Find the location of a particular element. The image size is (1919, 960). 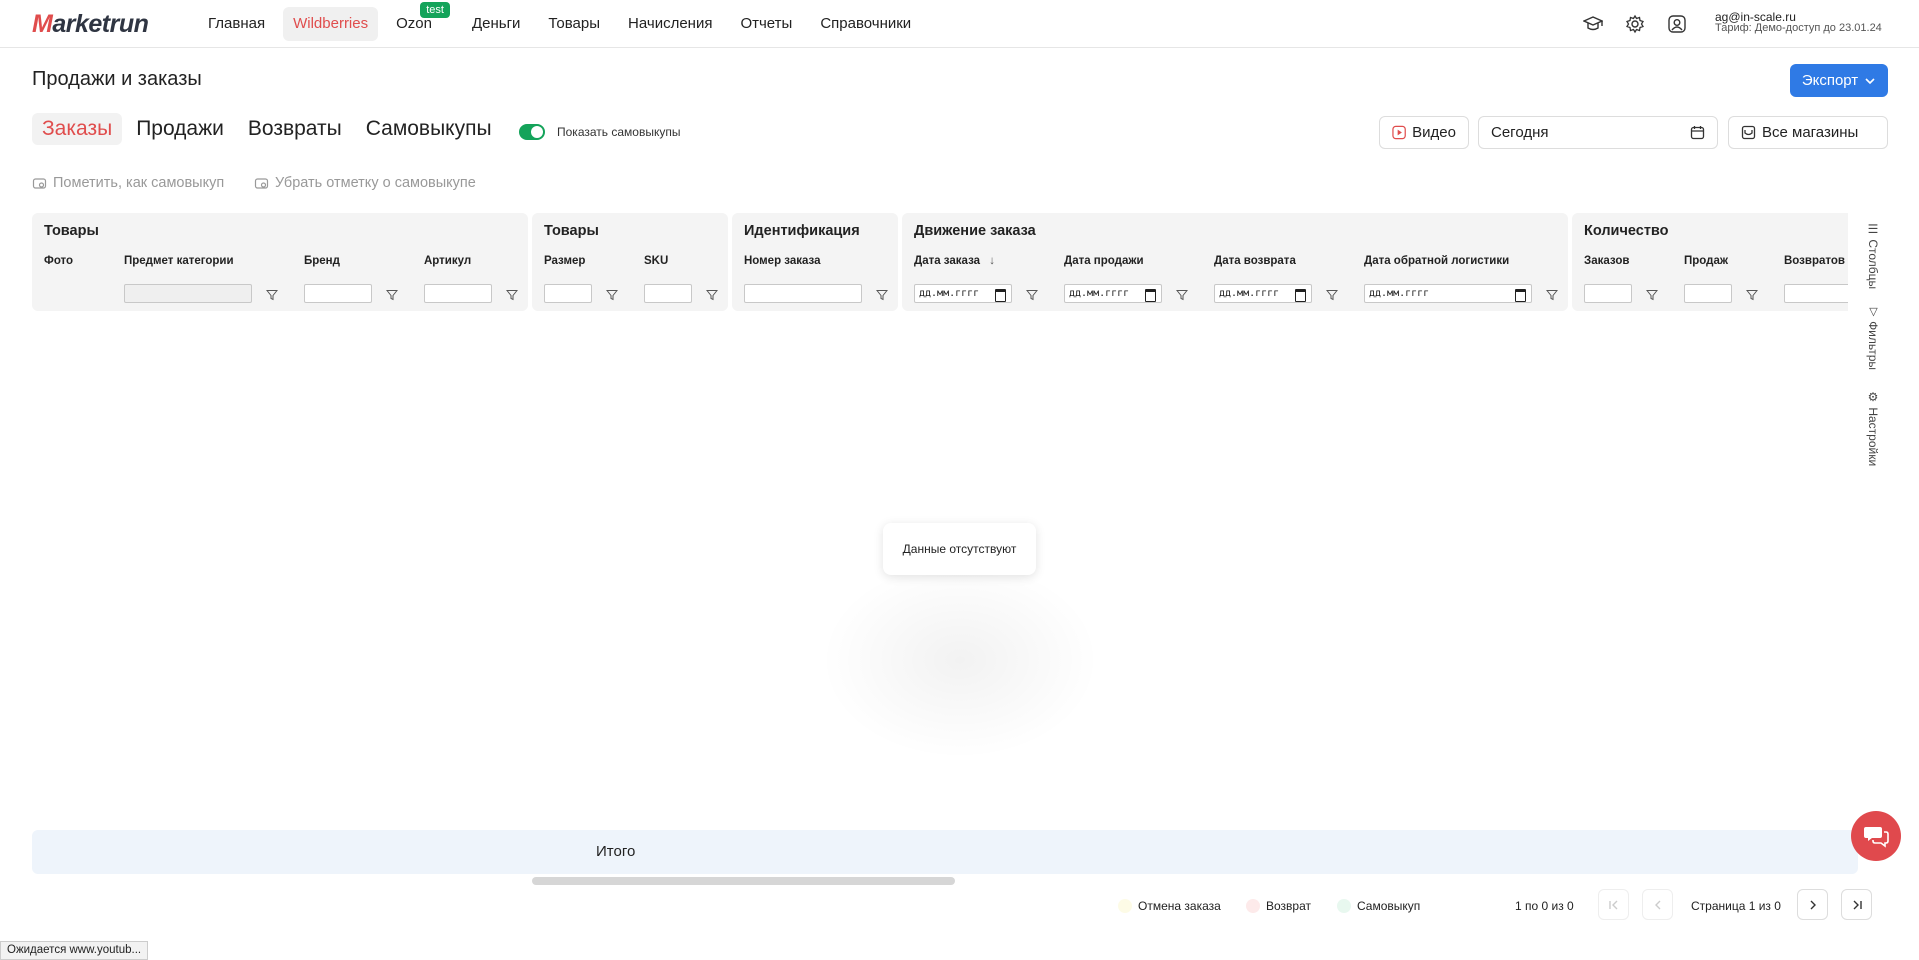

legend-return: Возврат is located at coordinates (1278, 906).